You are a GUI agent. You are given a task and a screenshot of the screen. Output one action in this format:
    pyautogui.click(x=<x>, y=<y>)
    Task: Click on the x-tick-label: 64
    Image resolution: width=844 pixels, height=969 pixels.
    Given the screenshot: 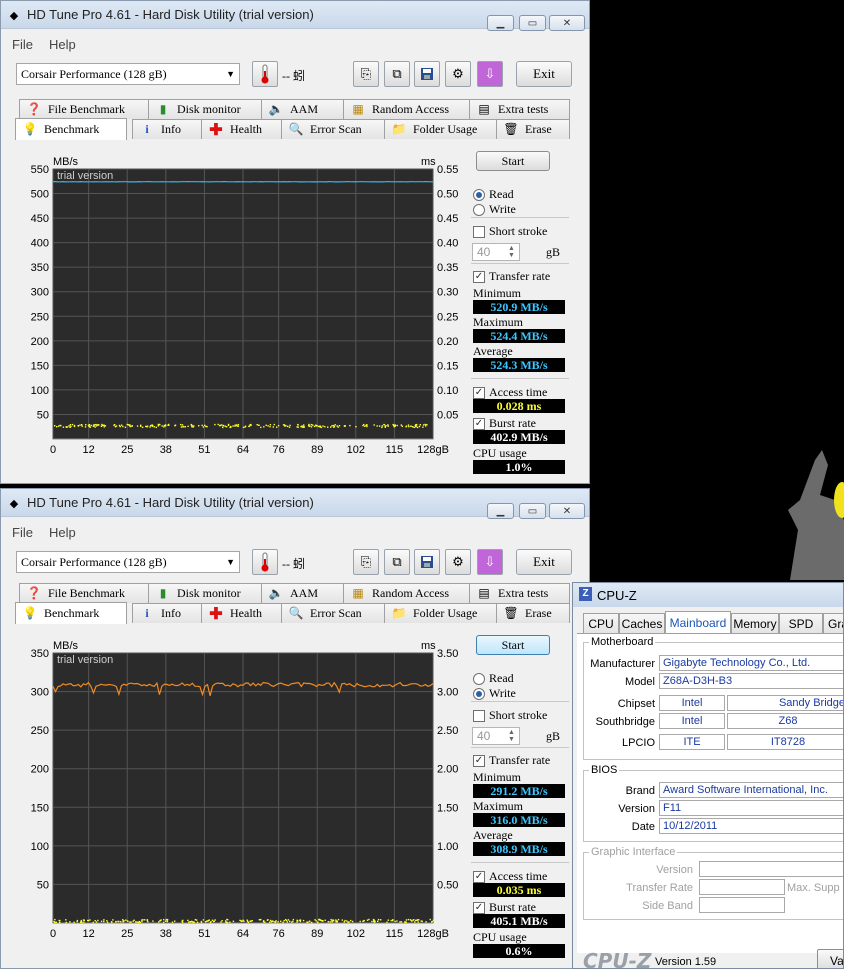 What is the action you would take?
    pyautogui.click(x=243, y=450)
    